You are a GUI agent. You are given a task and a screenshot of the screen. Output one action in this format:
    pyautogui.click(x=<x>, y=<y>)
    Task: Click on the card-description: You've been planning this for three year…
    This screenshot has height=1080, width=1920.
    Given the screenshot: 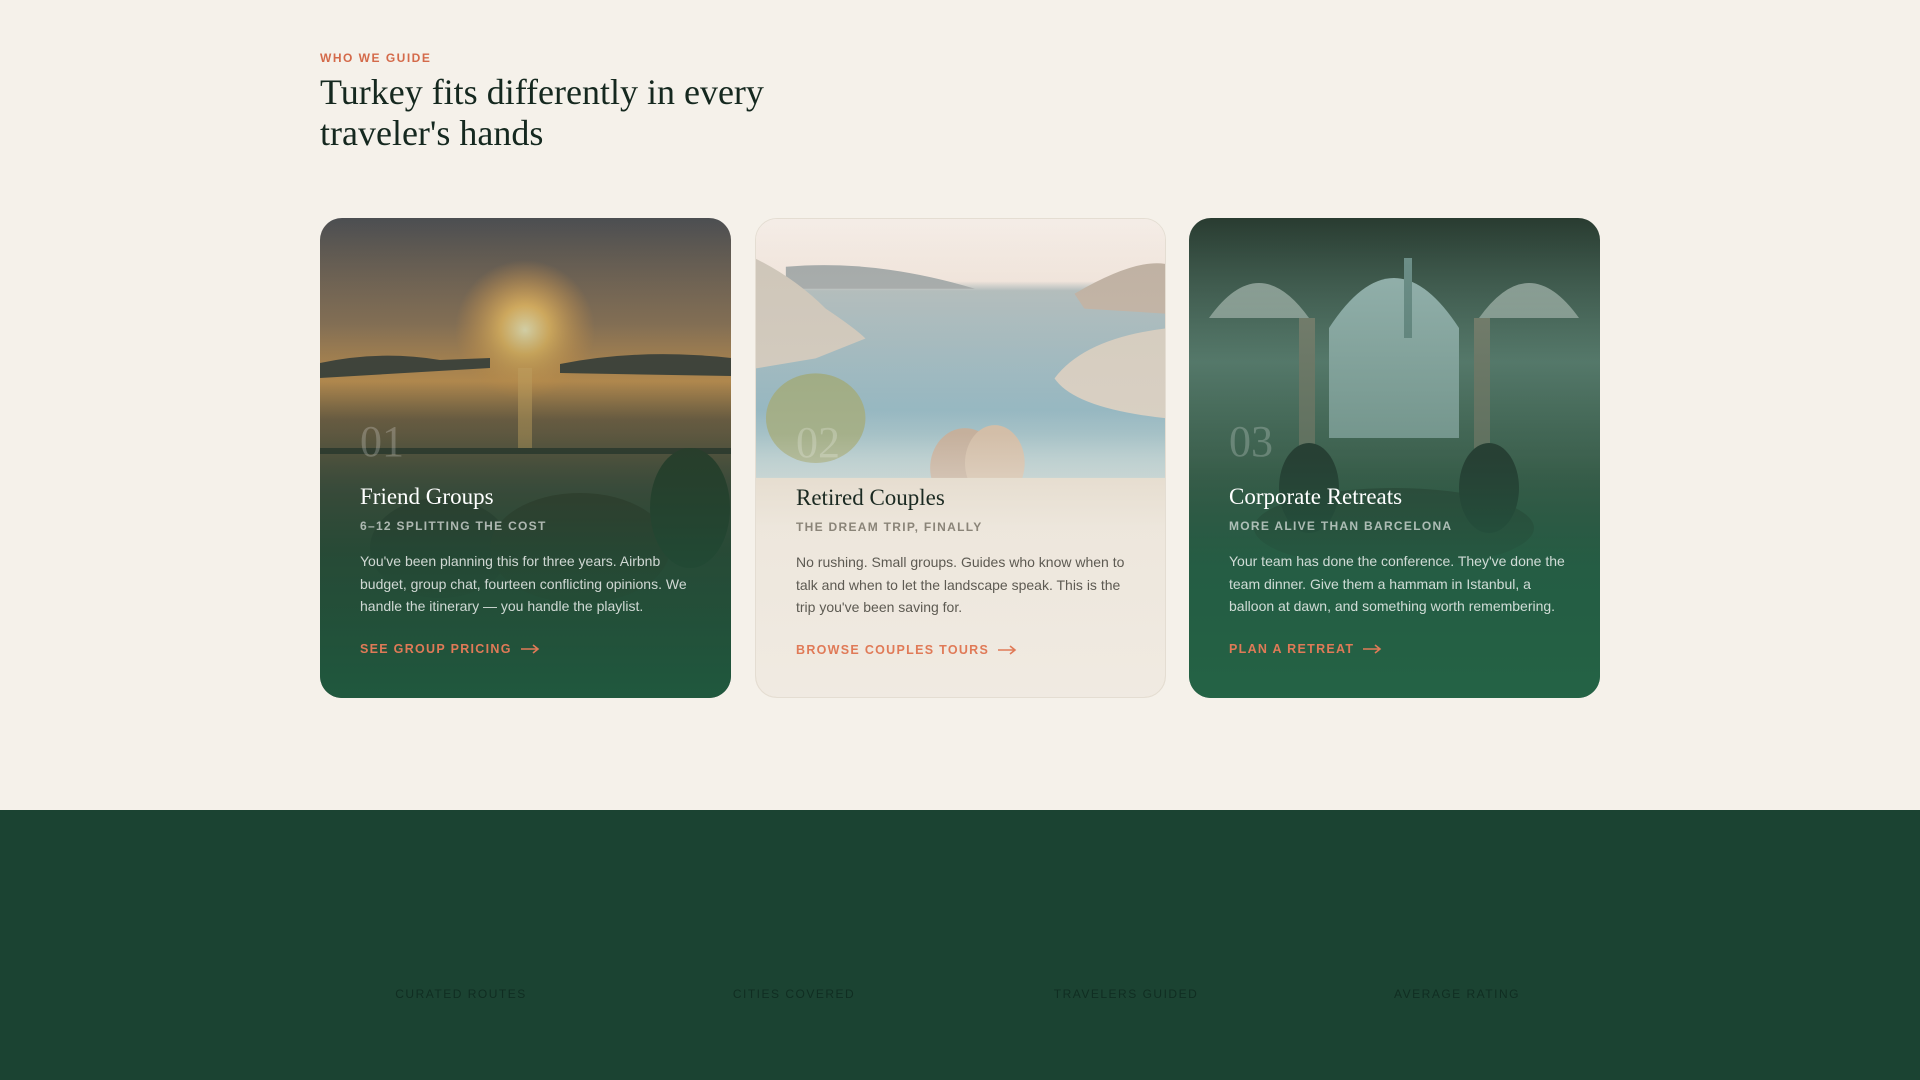 What is the action you would take?
    pyautogui.click(x=523, y=583)
    